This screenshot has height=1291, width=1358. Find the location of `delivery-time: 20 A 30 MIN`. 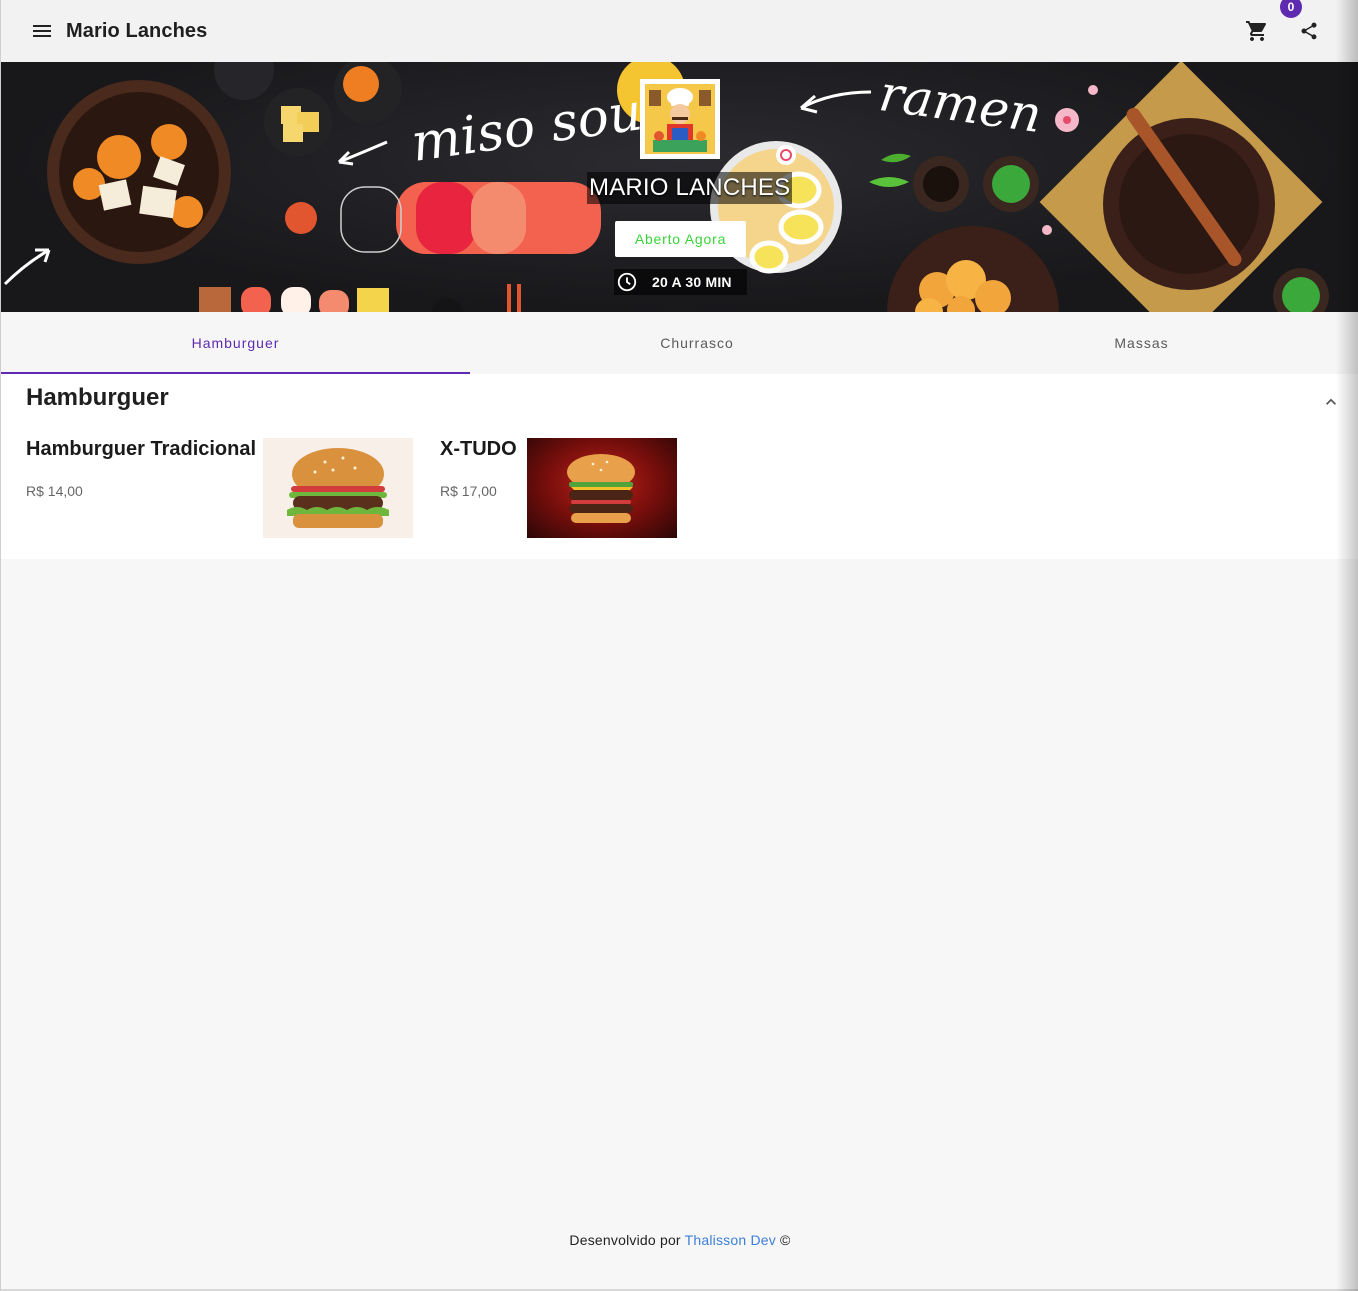

delivery-time: 20 A 30 MIN is located at coordinates (680, 282).